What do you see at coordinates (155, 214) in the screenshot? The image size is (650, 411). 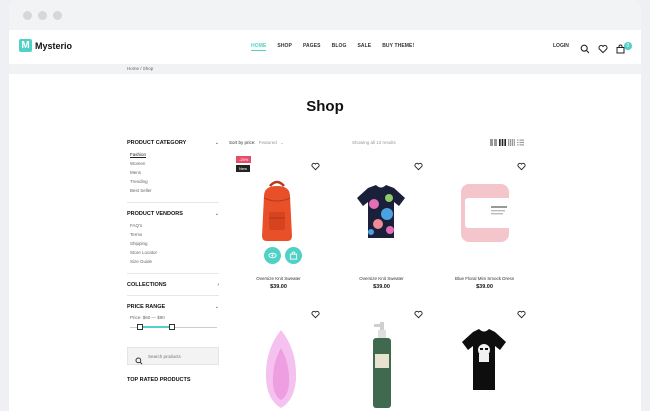 I see `vendors-title: PRODUCT VENDORS` at bounding box center [155, 214].